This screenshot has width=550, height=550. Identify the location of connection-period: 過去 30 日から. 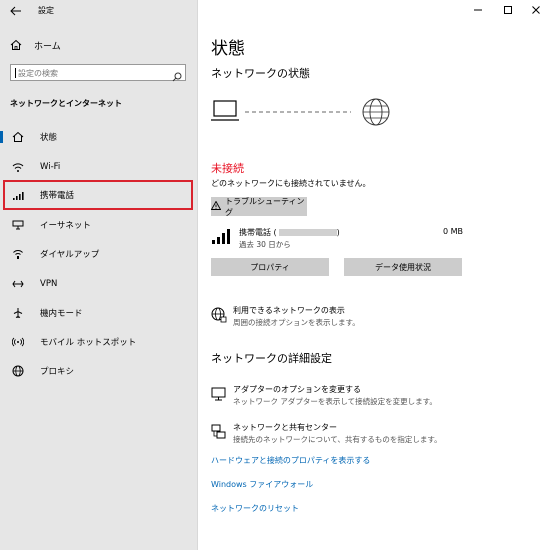
(265, 244).